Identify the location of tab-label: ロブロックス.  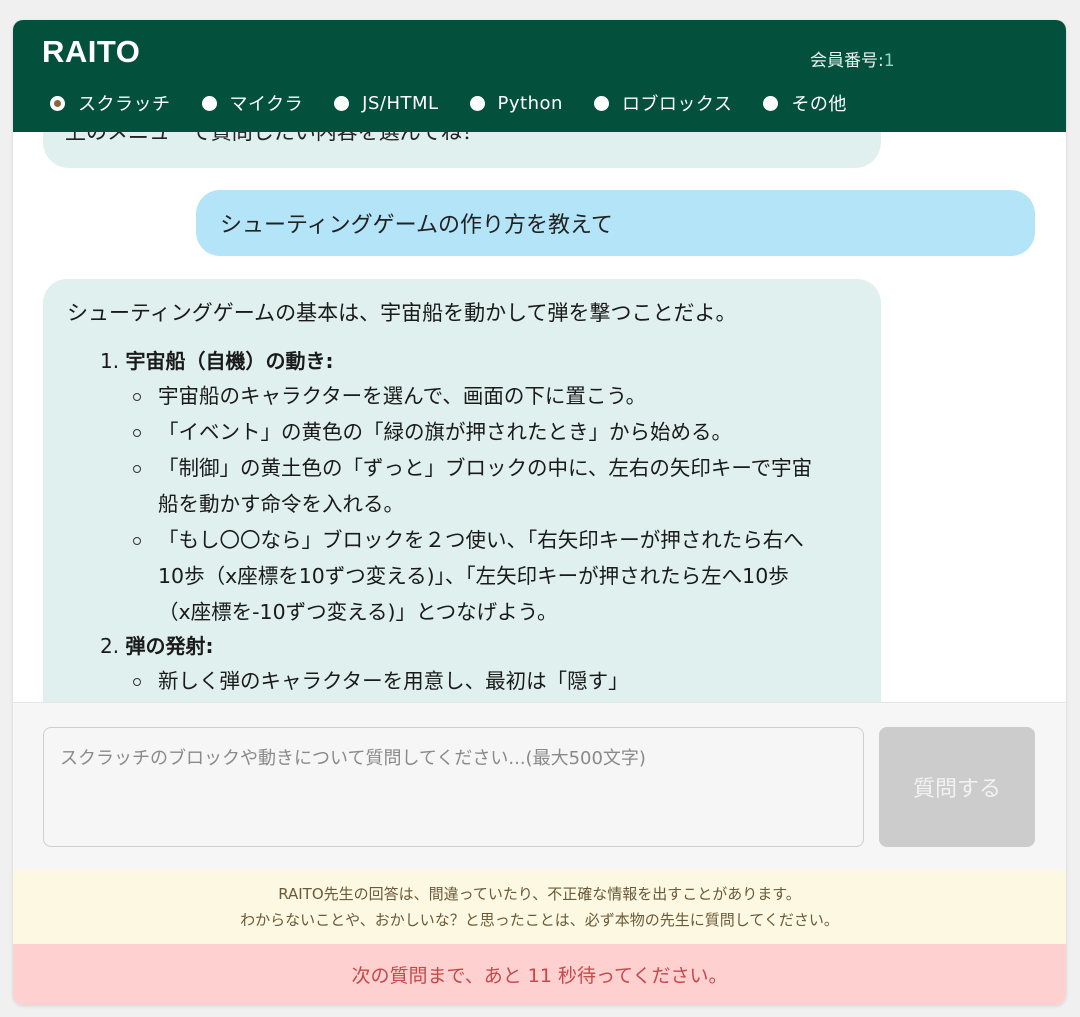
(677, 104).